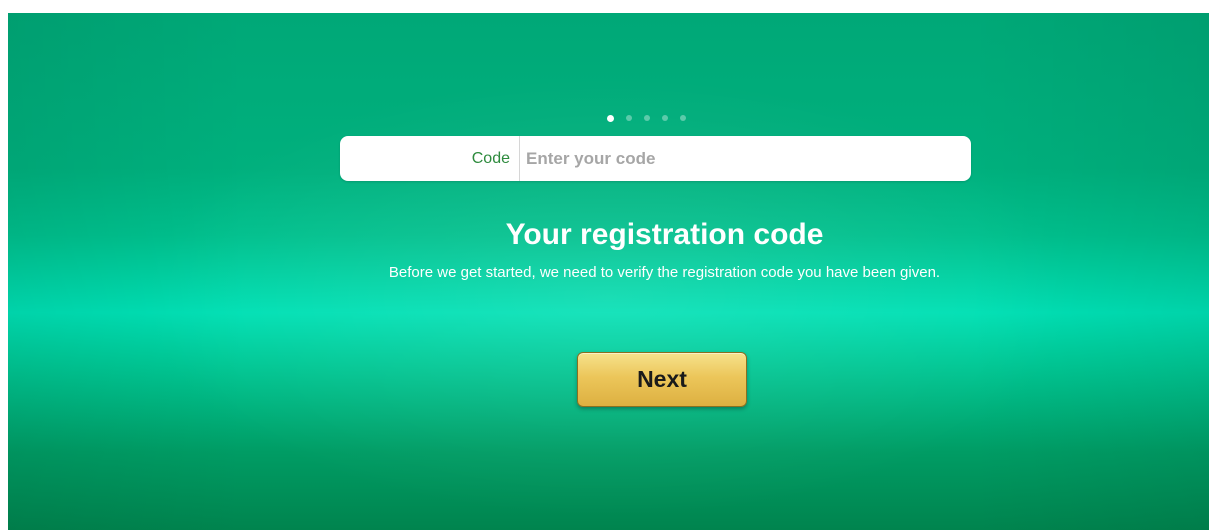 The height and width of the screenshot is (530, 1209). What do you see at coordinates (664, 234) in the screenshot?
I see `page-title: Your registration code` at bounding box center [664, 234].